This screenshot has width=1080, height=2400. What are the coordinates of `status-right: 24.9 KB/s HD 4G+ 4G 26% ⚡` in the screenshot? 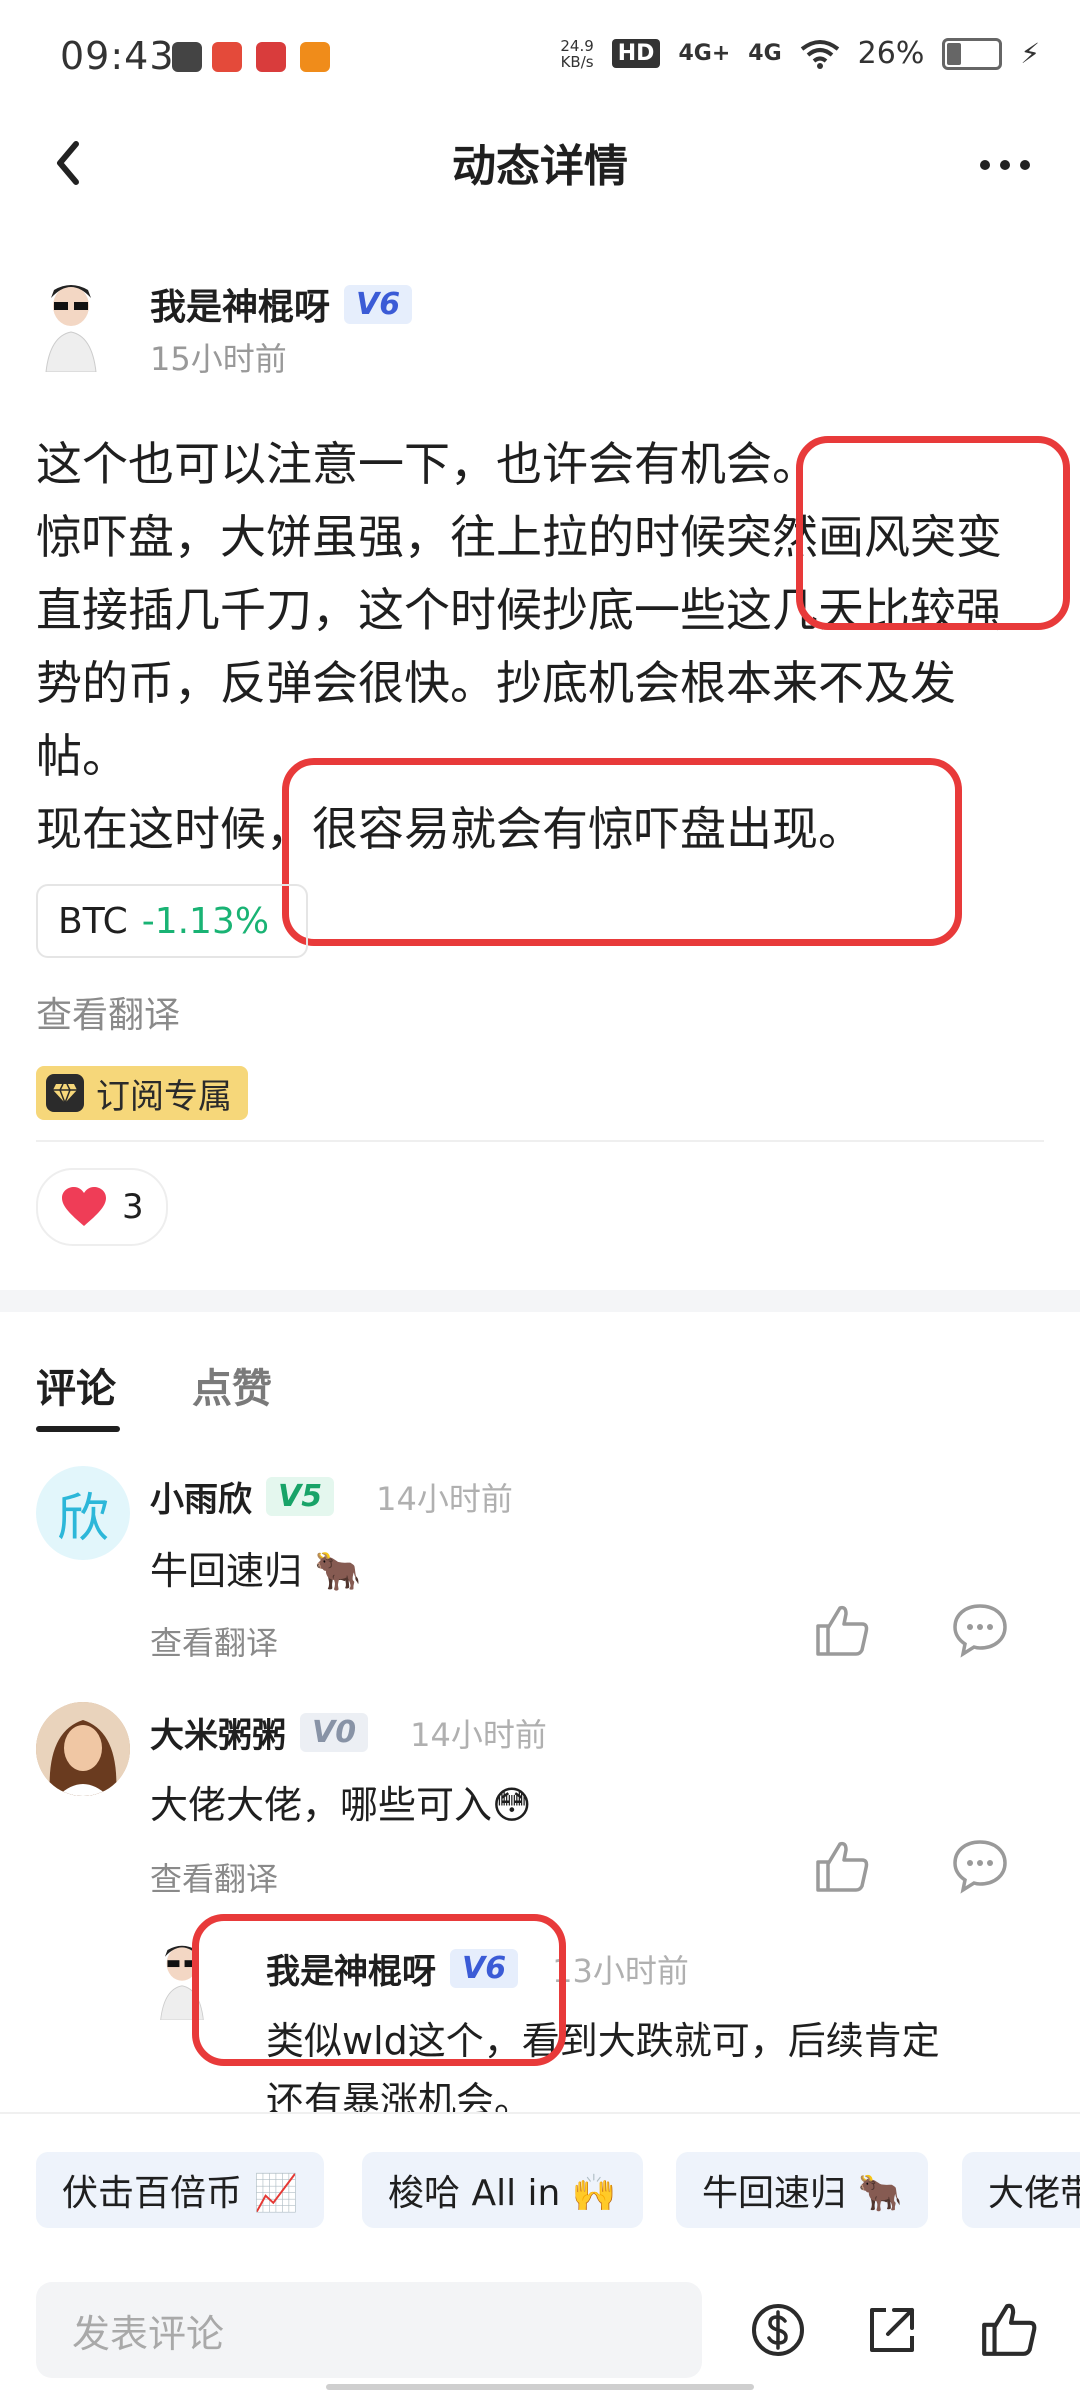 It's located at (800, 53).